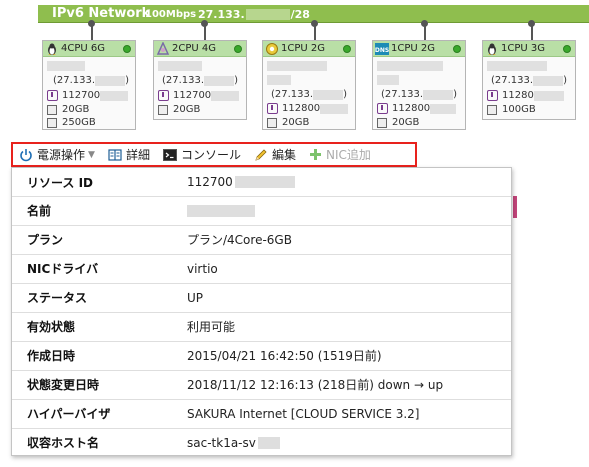 The width and height of the screenshot is (589, 467). I want to click on detail-value: 2018/11/12 12:16:13 (218日前) down → up, so click(315, 385).